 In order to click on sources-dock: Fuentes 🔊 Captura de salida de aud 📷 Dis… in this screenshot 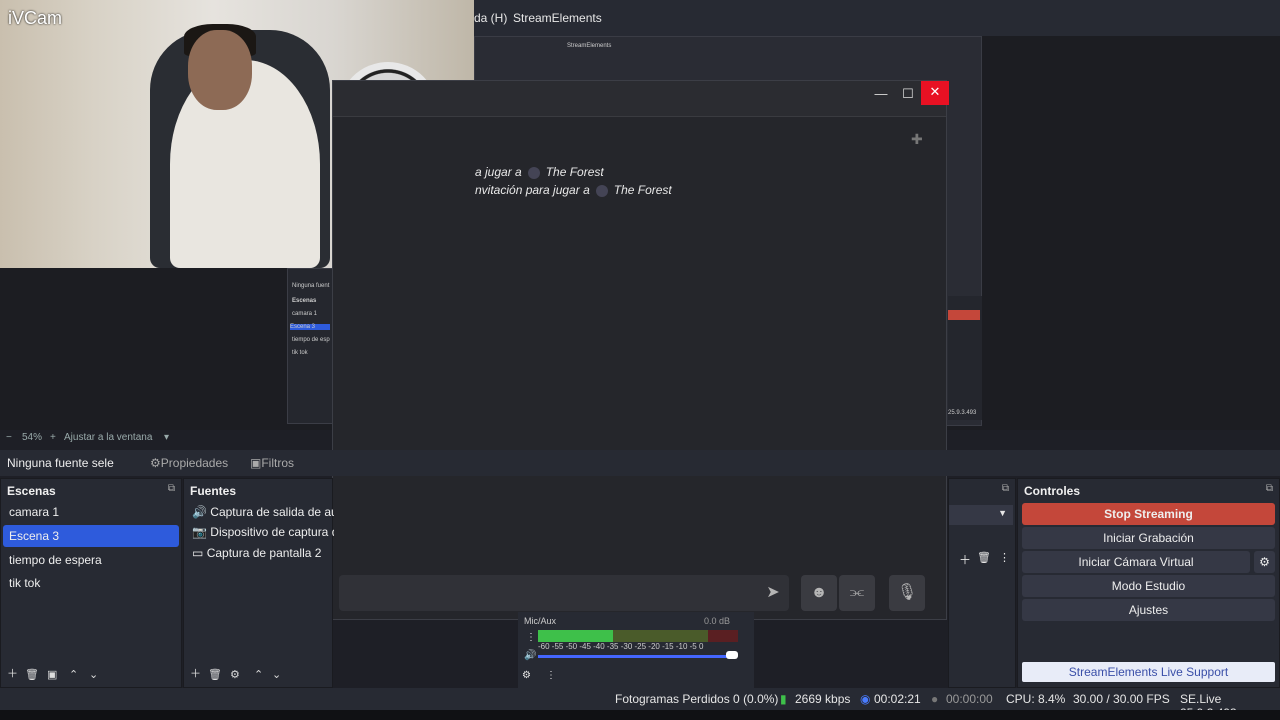, I will do `click(258, 583)`.